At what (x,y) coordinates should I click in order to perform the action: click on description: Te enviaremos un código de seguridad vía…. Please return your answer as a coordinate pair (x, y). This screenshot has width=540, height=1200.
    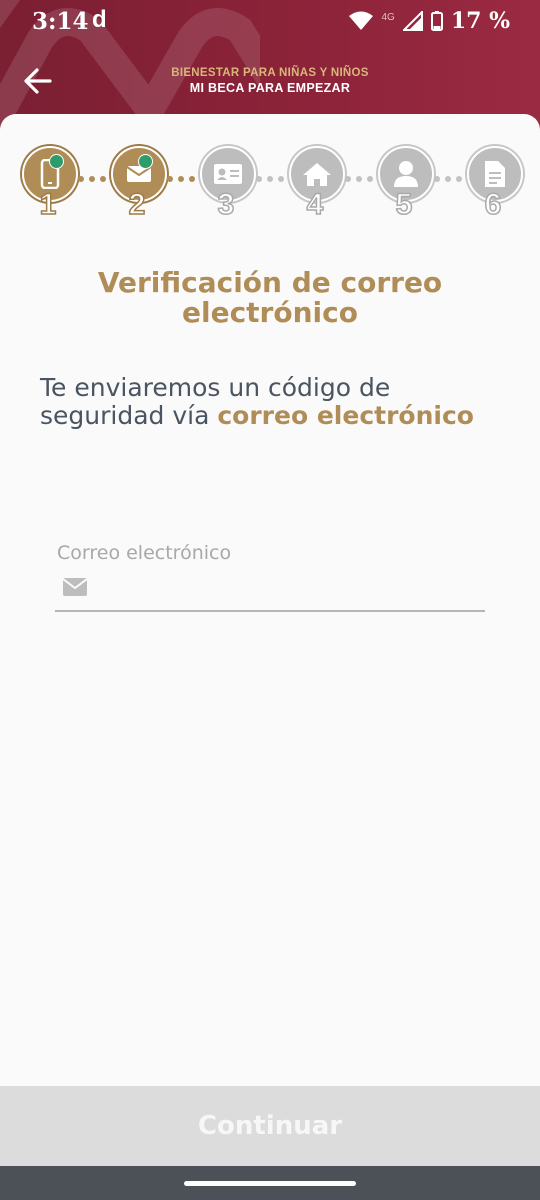
    Looking at the image, I should click on (270, 402).